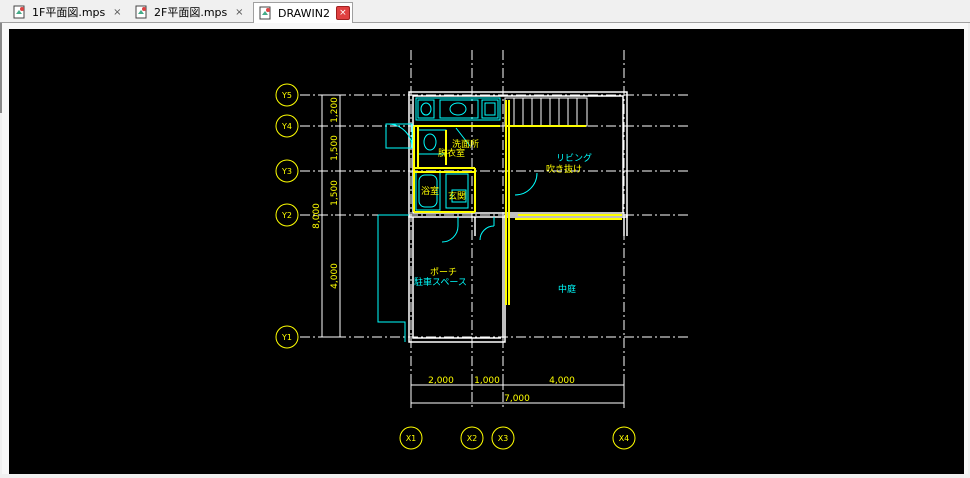 The width and height of the screenshot is (970, 478). What do you see at coordinates (451, 153) in the screenshot?
I see `room-washroom-sub: 脱衣室` at bounding box center [451, 153].